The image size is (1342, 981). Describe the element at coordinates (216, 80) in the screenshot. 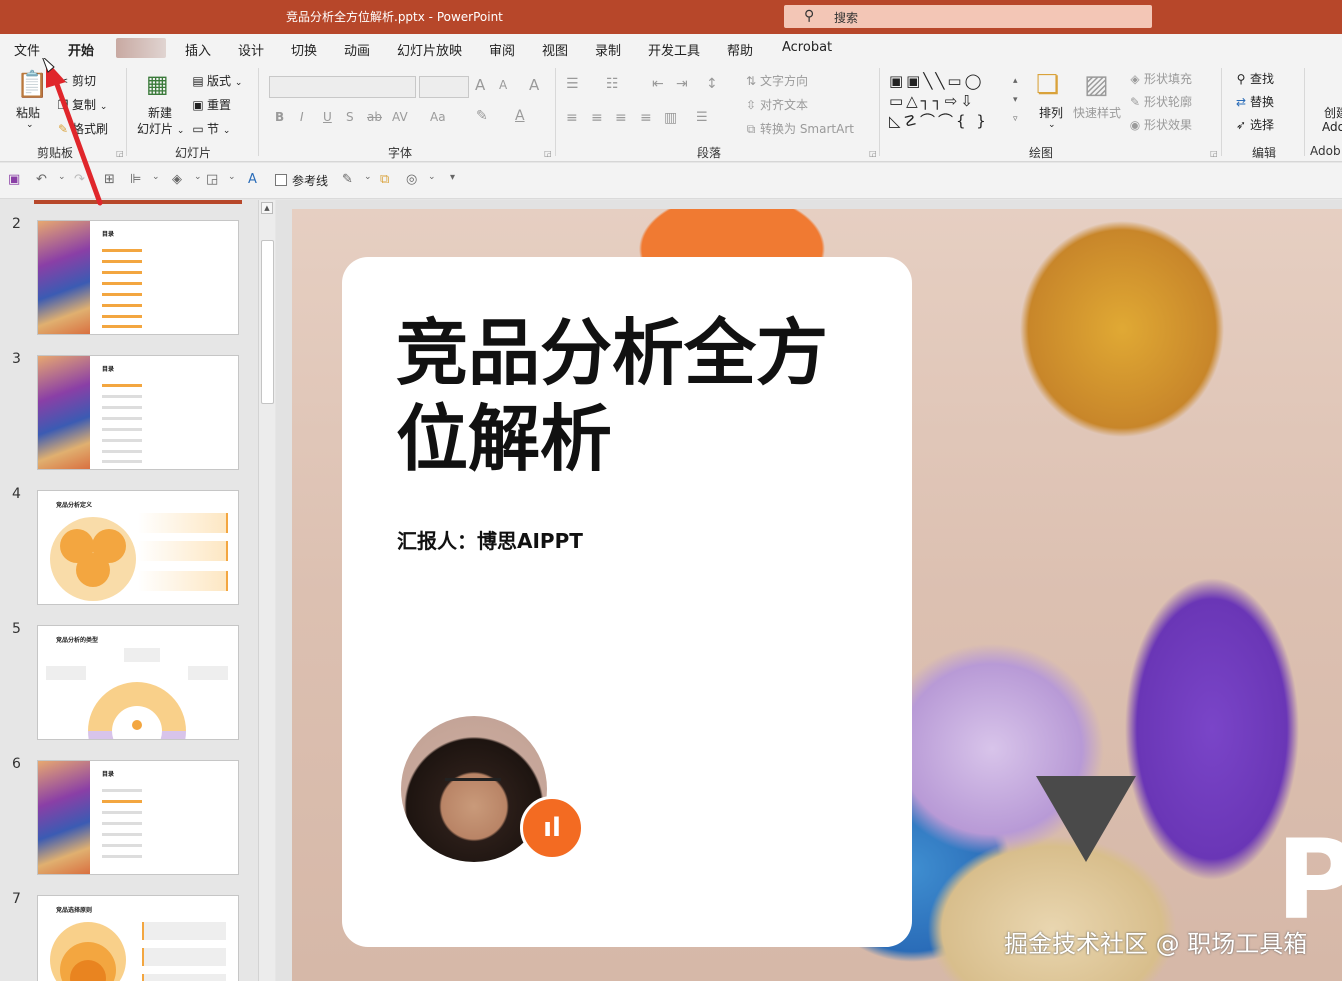

I see `layout-button: ▤ 版式 ⌄` at that location.